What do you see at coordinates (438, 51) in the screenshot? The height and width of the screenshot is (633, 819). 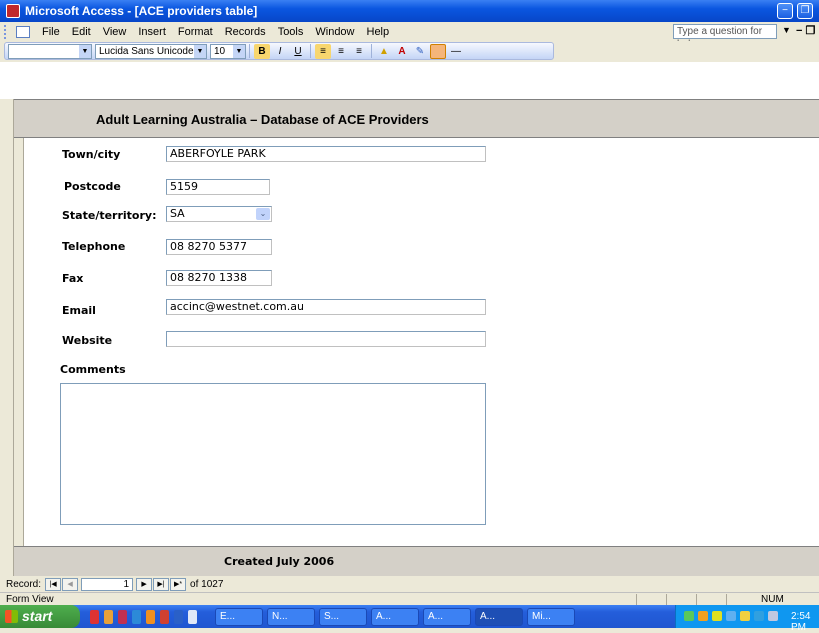 I see `border-color-icon` at bounding box center [438, 51].